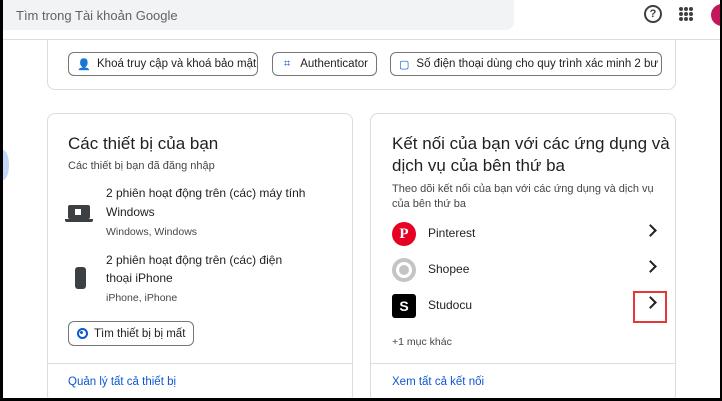 The image size is (722, 401). Describe the element at coordinates (140, 333) in the screenshot. I see `find-button-label: Tìm thiết bị bị mất` at that location.